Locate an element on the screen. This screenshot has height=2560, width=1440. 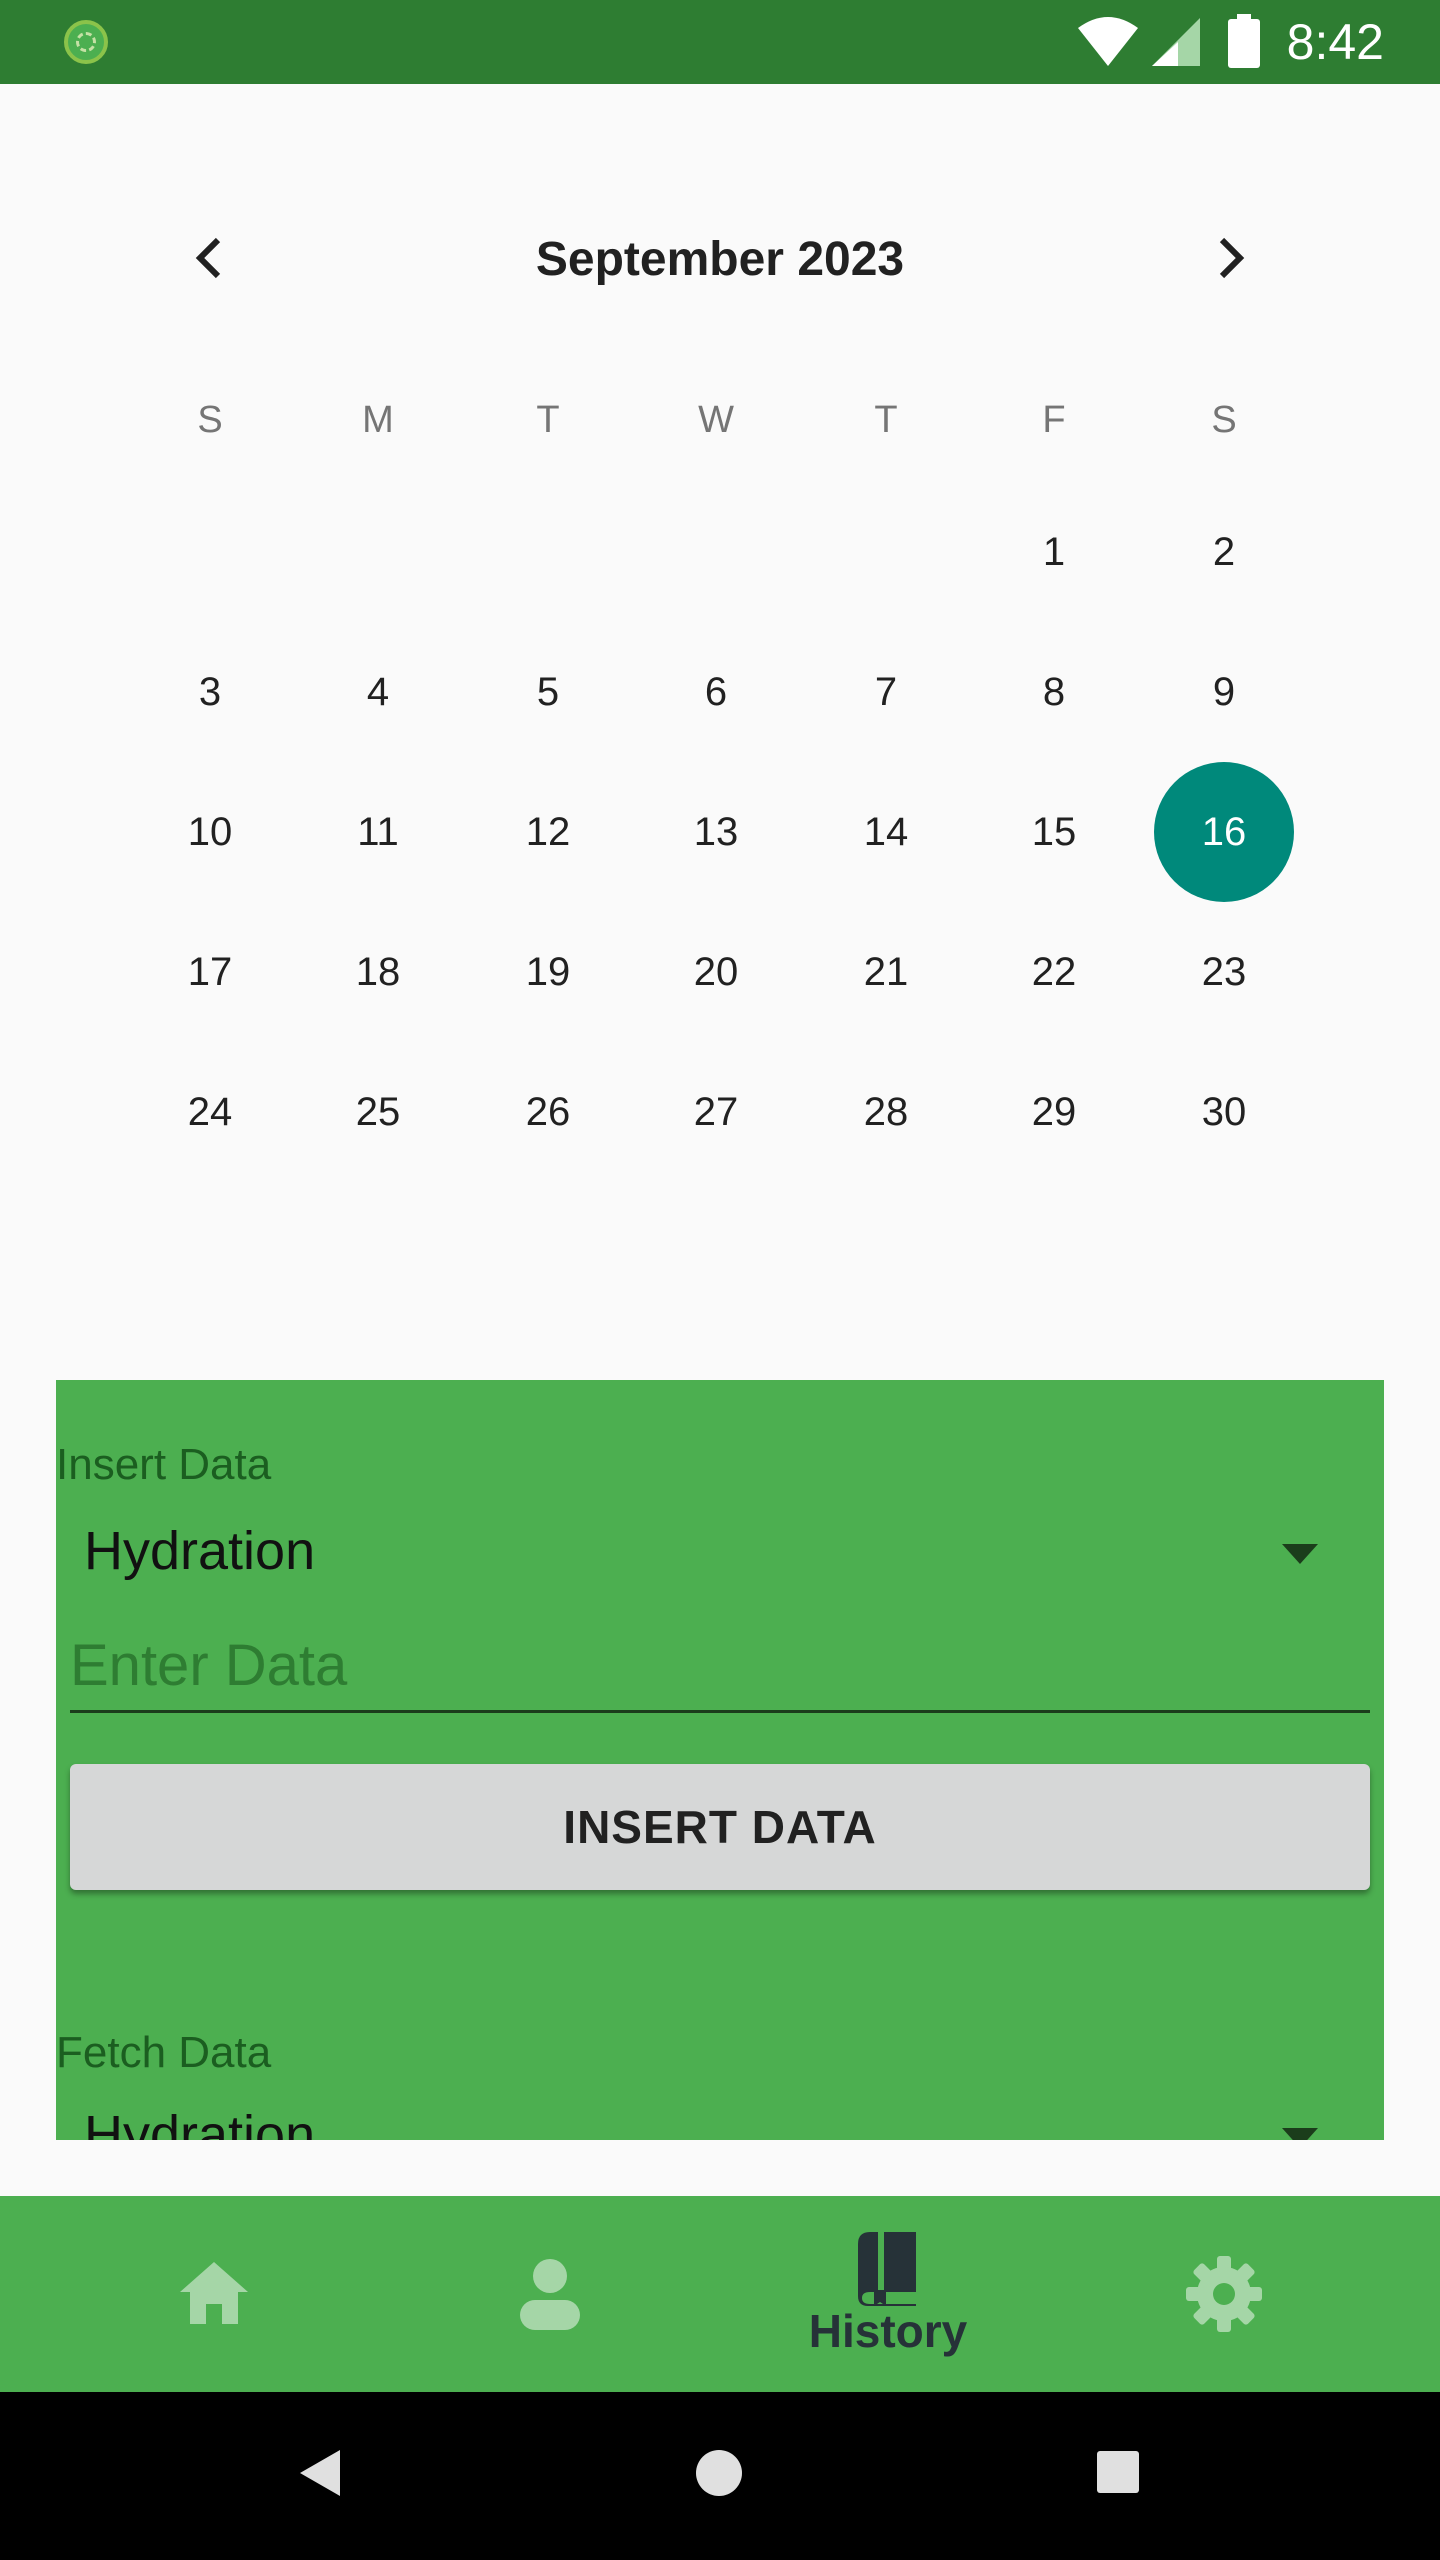
calendar-day: 18 is located at coordinates (378, 972).